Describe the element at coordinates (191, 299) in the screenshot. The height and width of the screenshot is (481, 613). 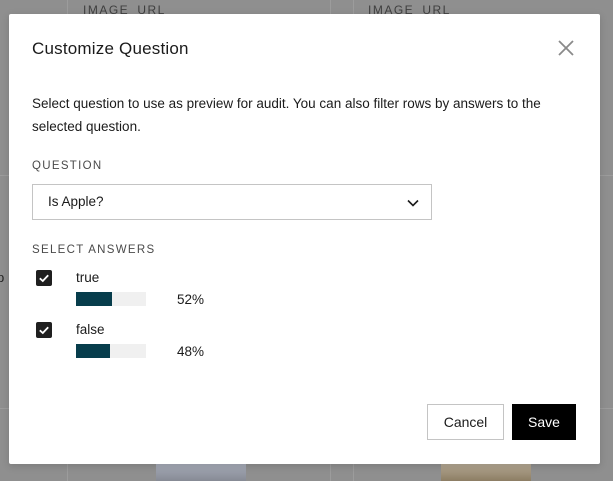
I see `answer-percentage: 52%` at that location.